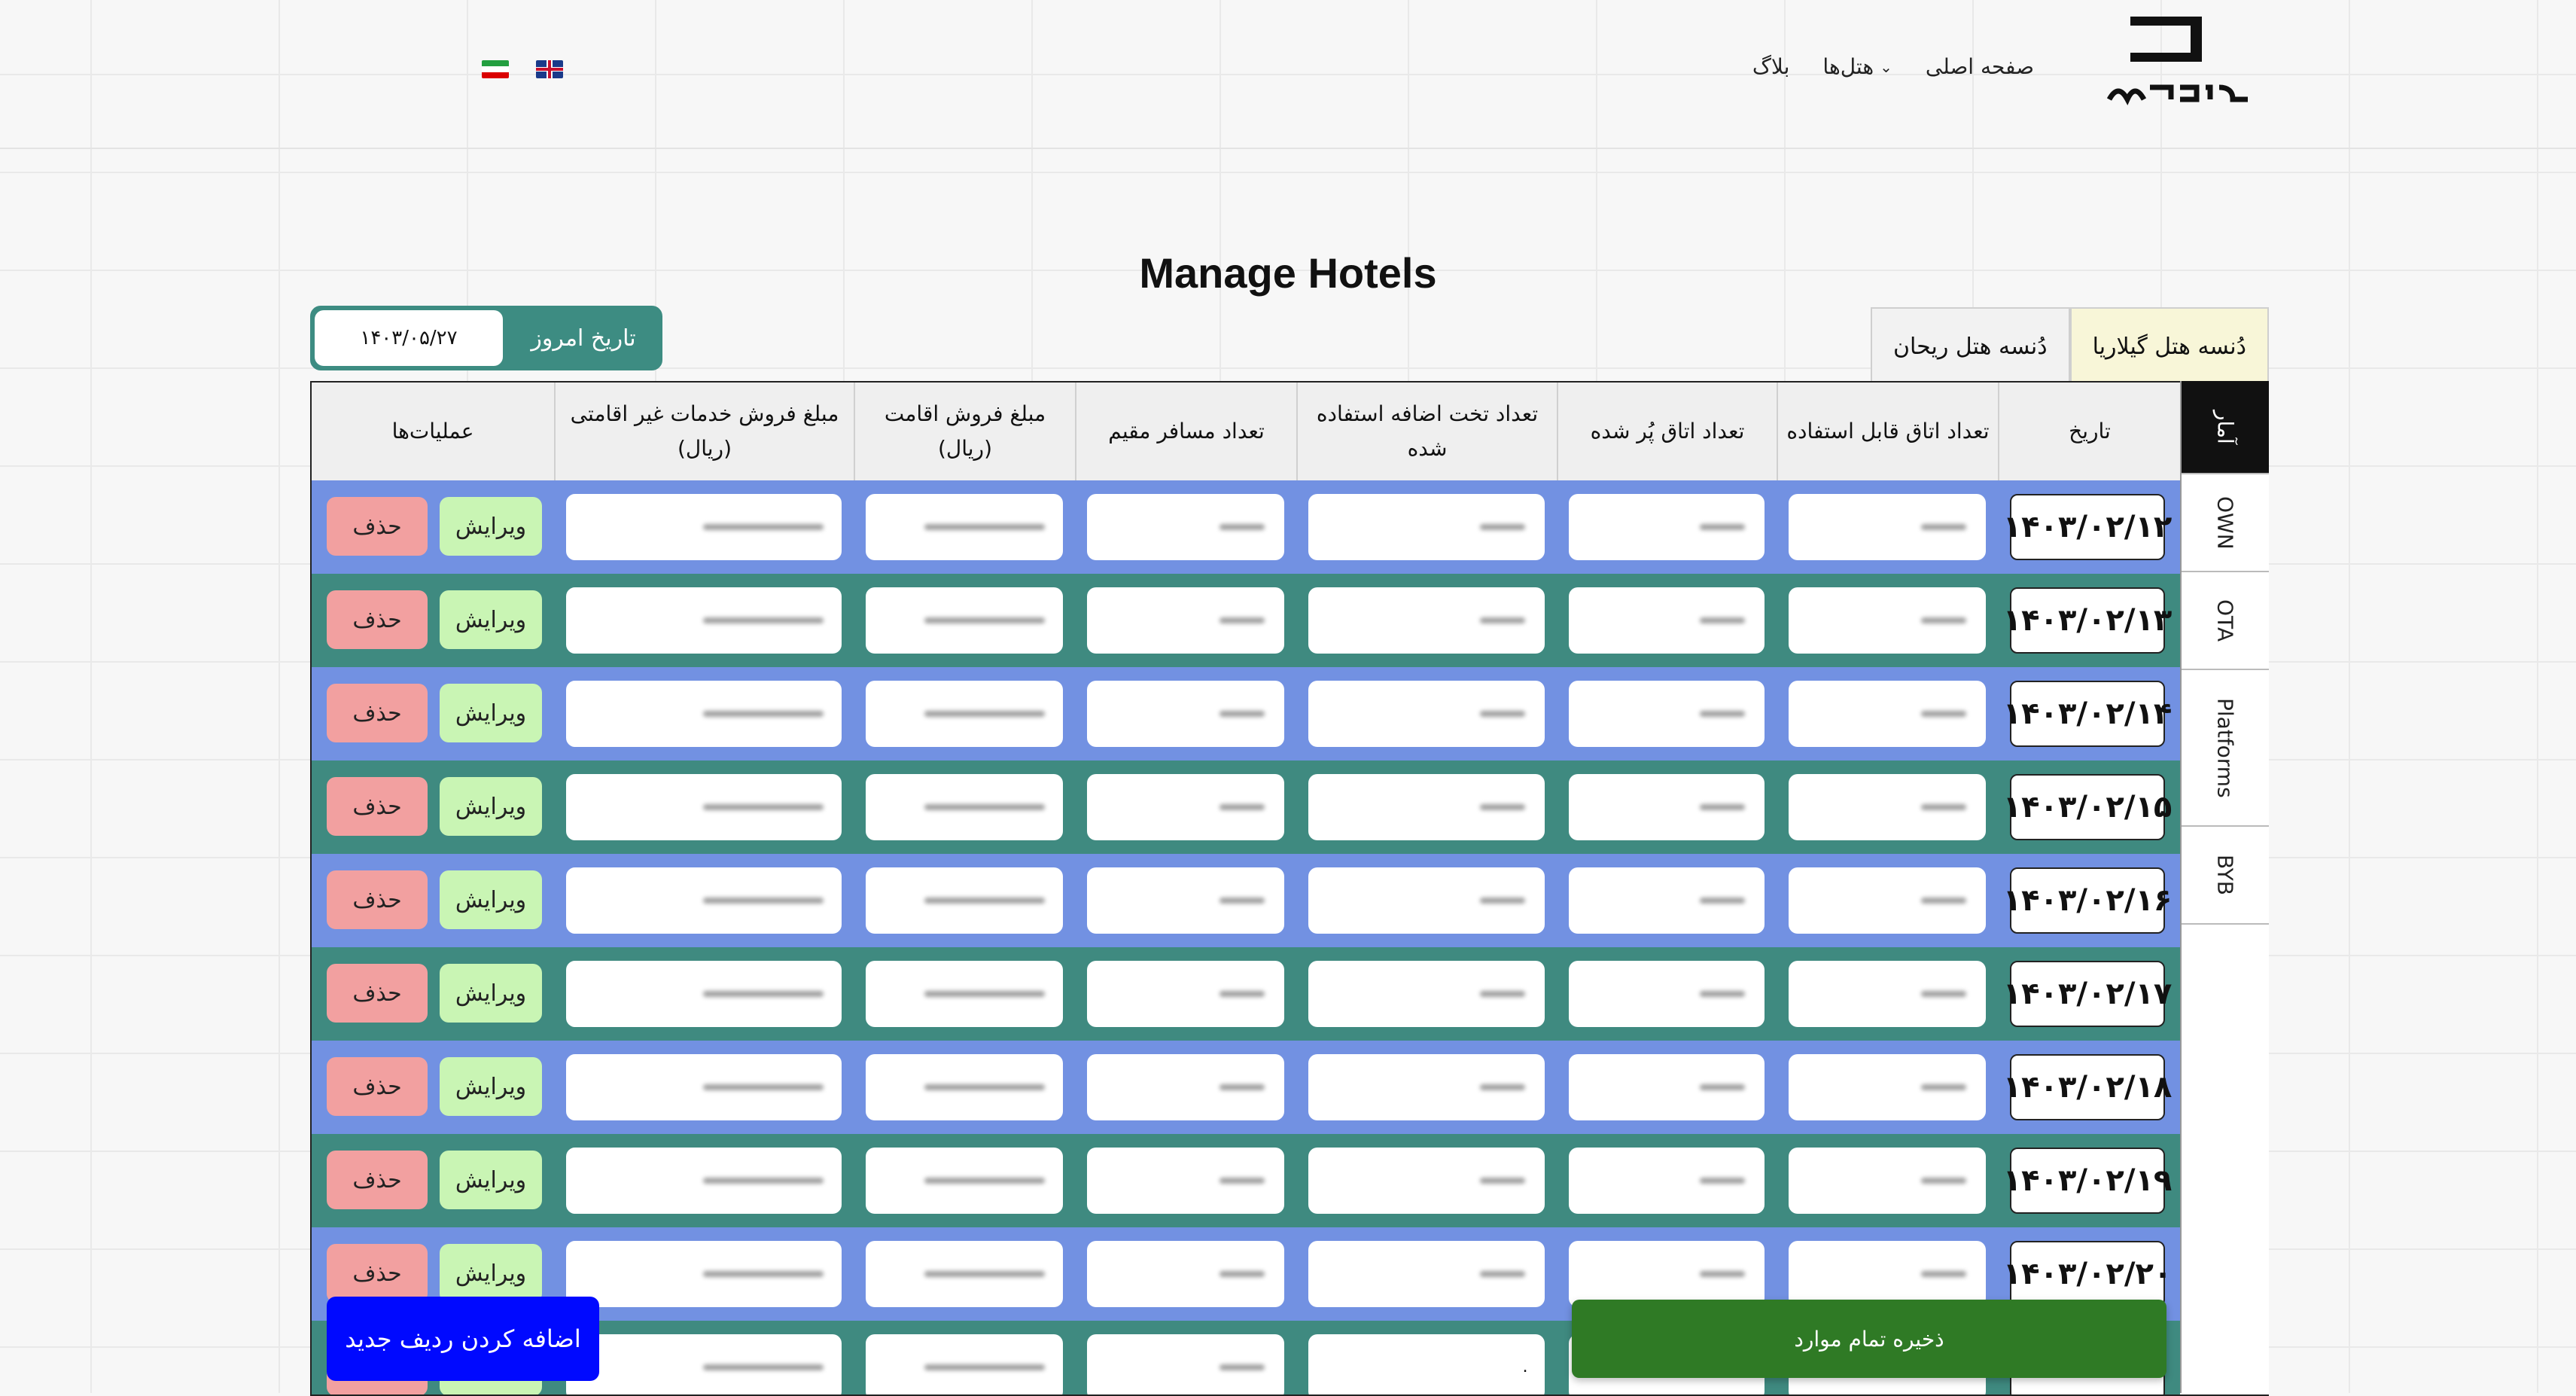  I want to click on row-date: ۱۴۰۳/۰۲/۲۰, so click(2088, 1274).